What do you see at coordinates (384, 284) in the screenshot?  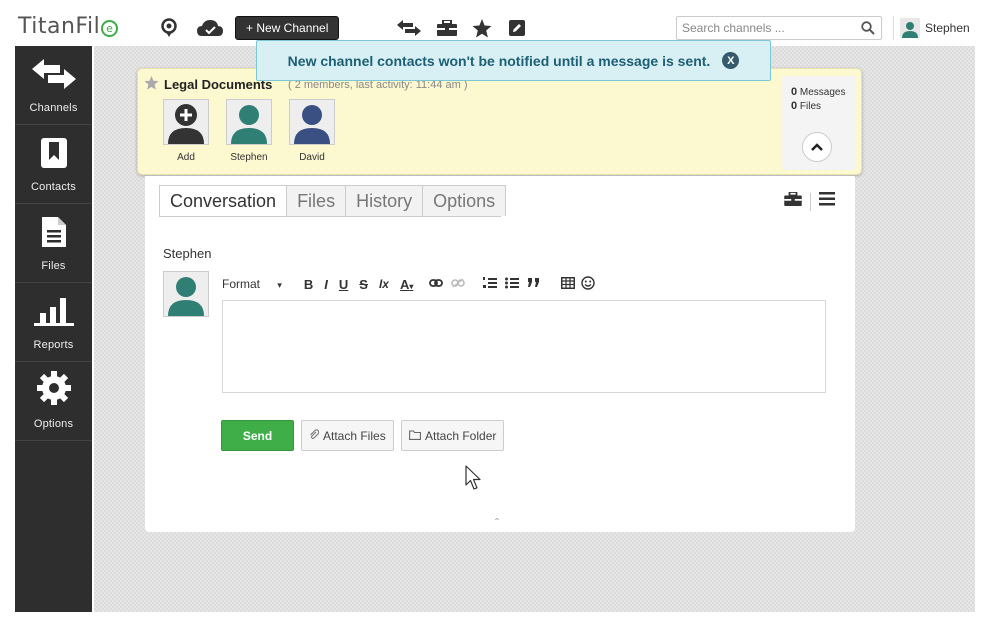 I see `clear-format-button: Ix` at bounding box center [384, 284].